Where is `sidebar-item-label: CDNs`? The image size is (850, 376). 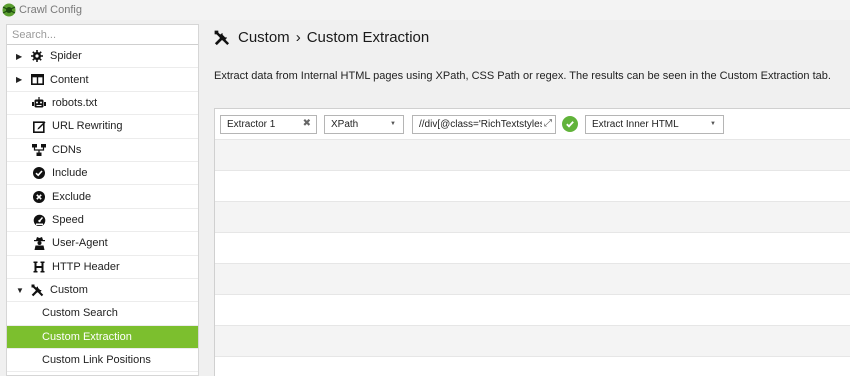 sidebar-item-label: CDNs is located at coordinates (67, 149).